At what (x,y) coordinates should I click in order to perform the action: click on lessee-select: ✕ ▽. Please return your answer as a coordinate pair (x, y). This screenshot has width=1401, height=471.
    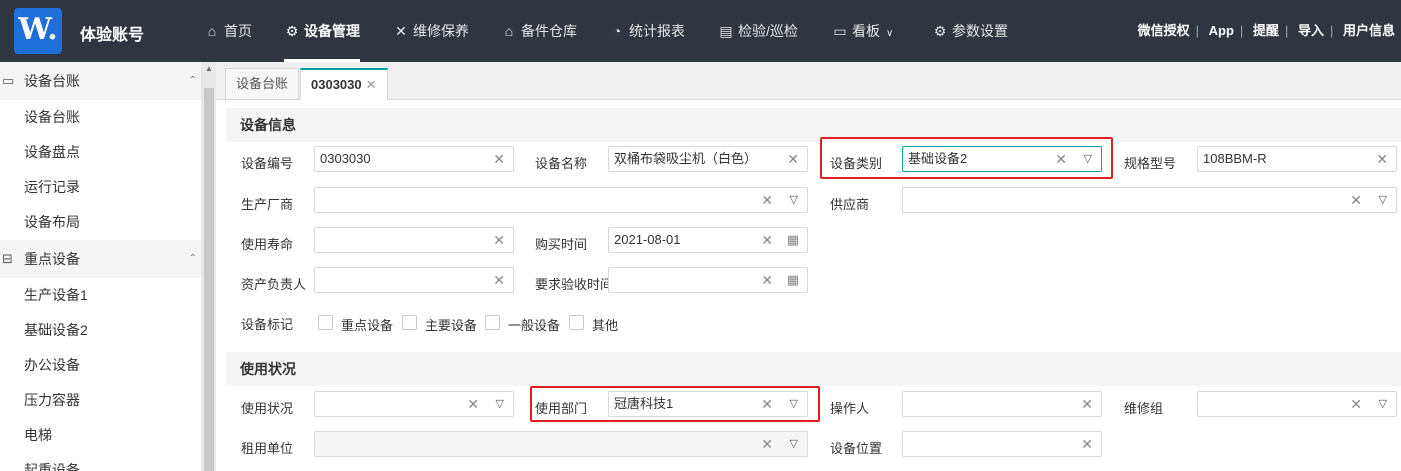
    Looking at the image, I should click on (561, 444).